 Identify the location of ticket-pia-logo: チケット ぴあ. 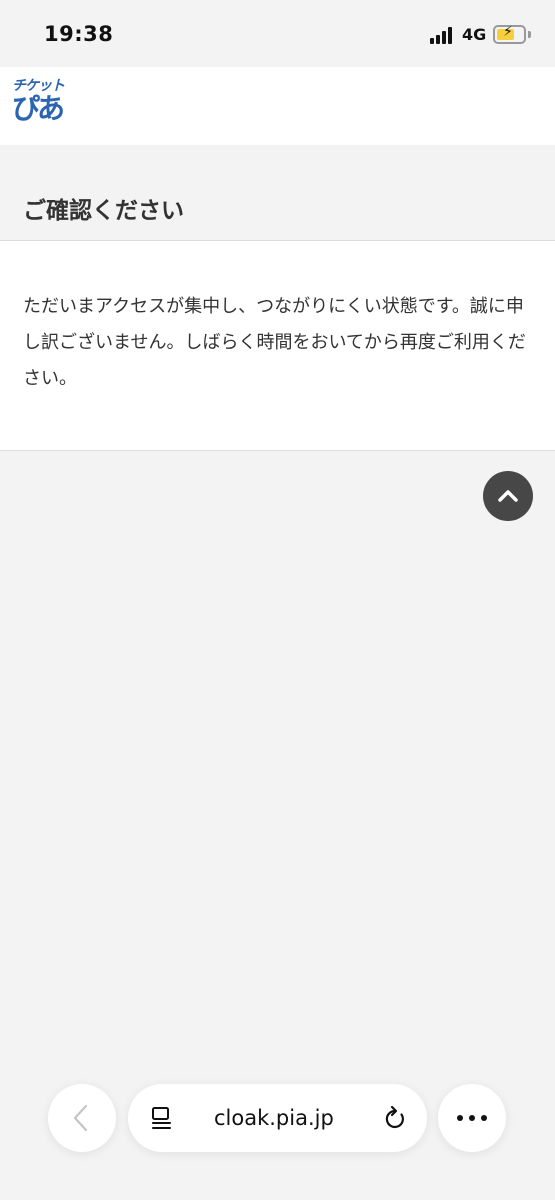
(43, 107).